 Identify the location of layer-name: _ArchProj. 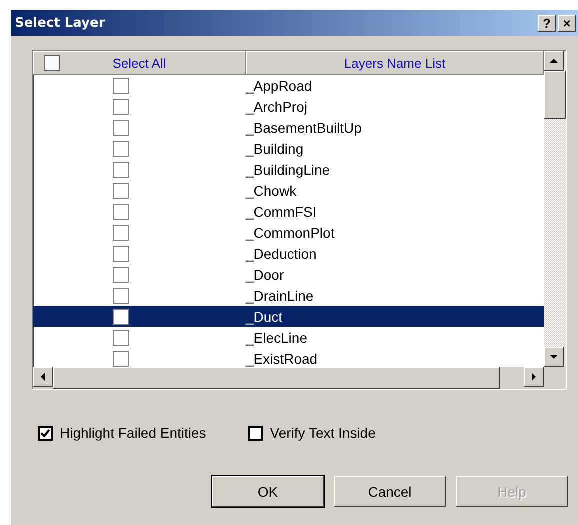
(277, 106).